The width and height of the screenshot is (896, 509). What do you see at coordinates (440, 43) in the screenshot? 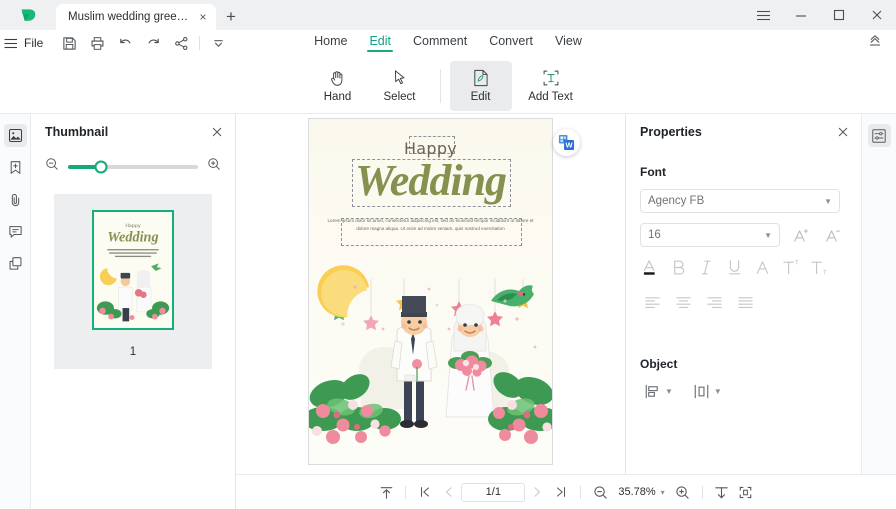
I see `tab-comment: Comment` at bounding box center [440, 43].